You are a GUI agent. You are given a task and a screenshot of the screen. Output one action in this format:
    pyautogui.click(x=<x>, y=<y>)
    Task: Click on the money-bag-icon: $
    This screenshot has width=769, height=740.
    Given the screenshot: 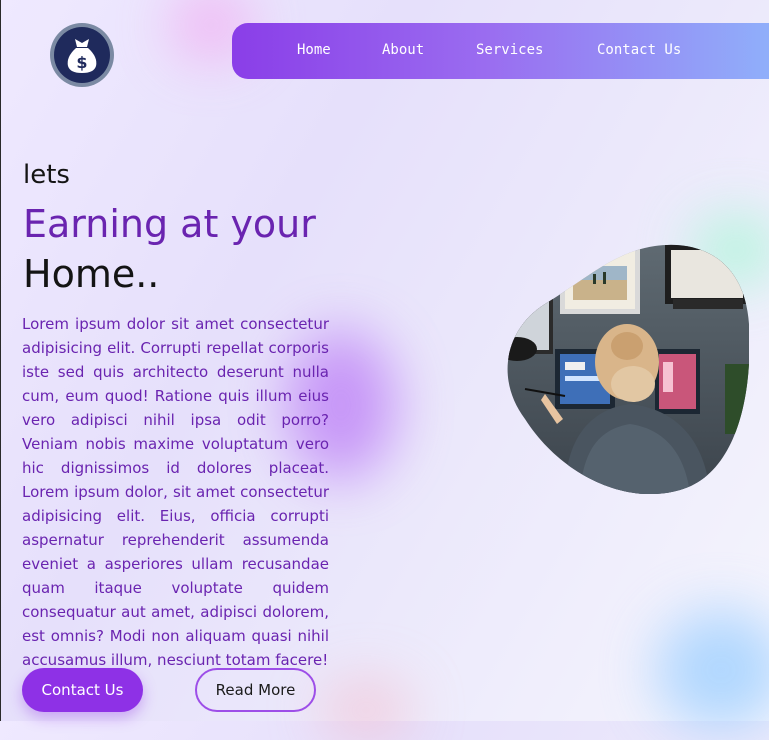 What is the action you would take?
    pyautogui.click(x=82, y=56)
    